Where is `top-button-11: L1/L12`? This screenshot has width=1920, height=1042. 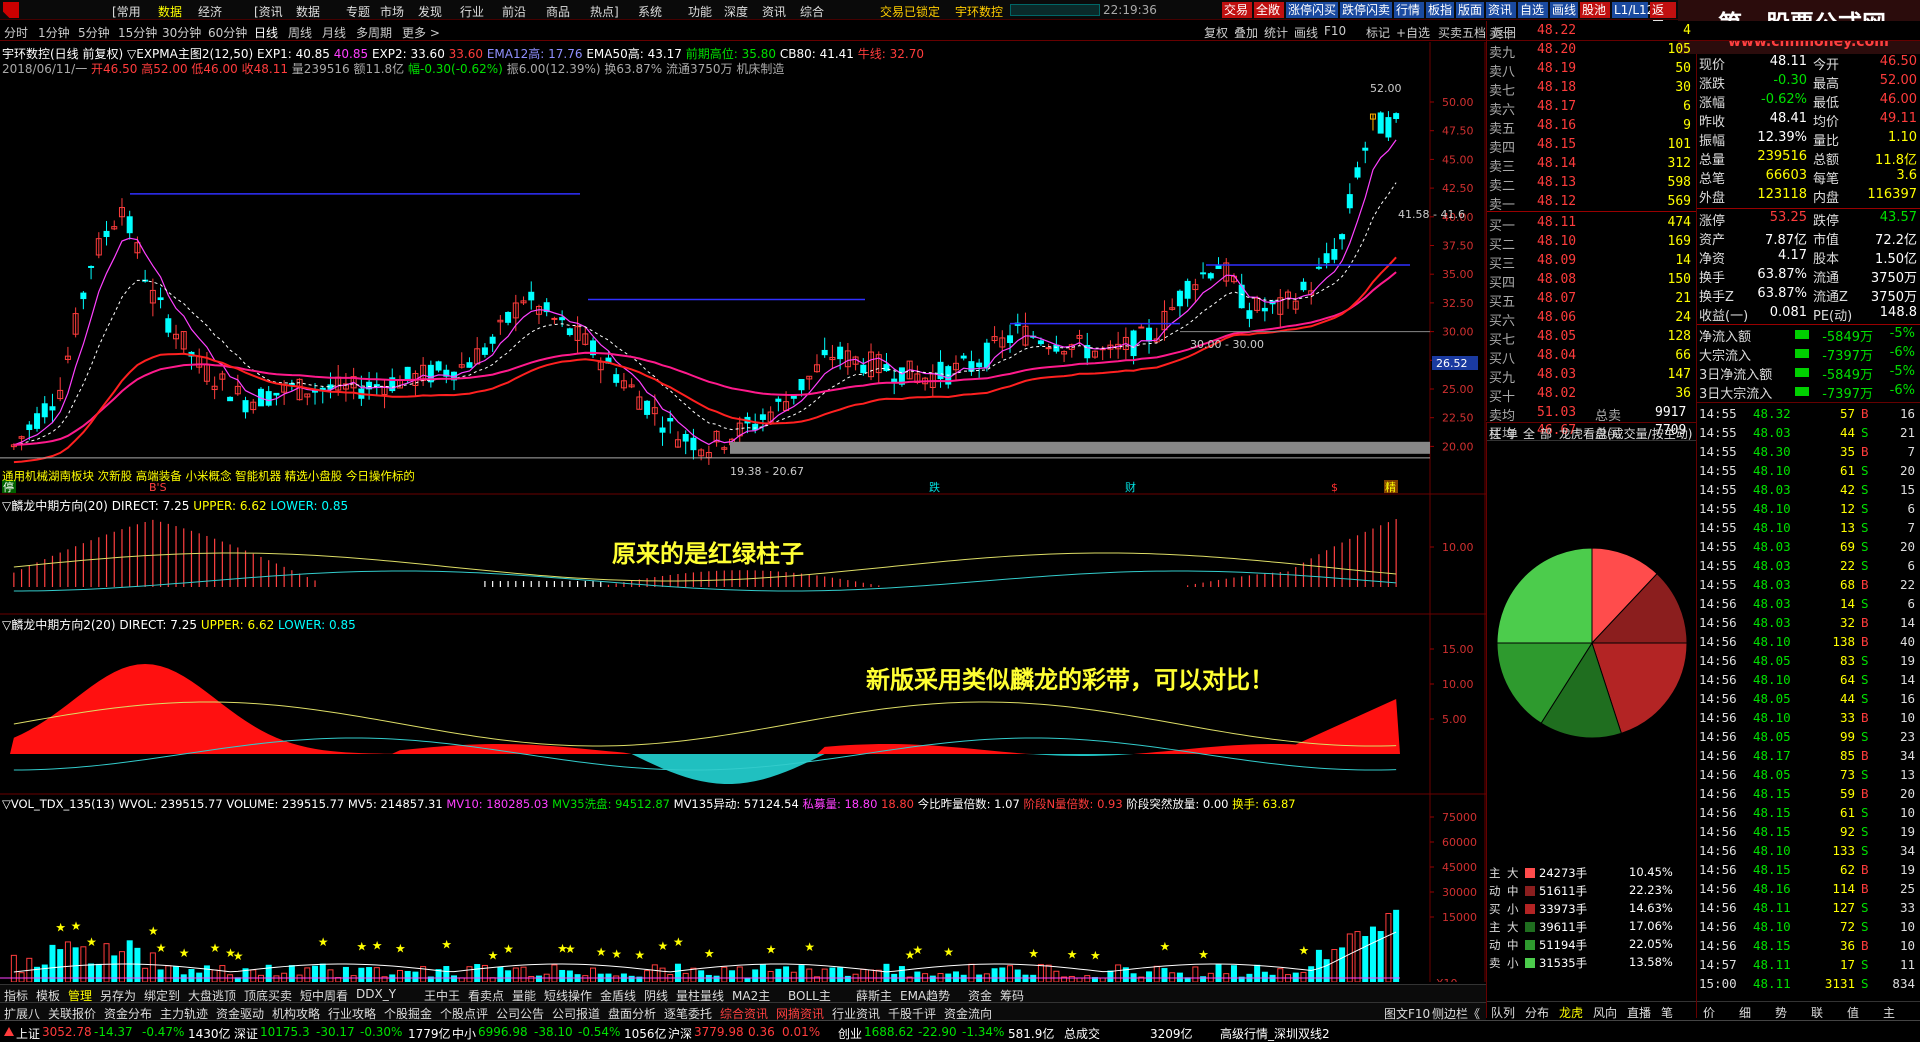 top-button-11: L1/L12 is located at coordinates (1633, 10).